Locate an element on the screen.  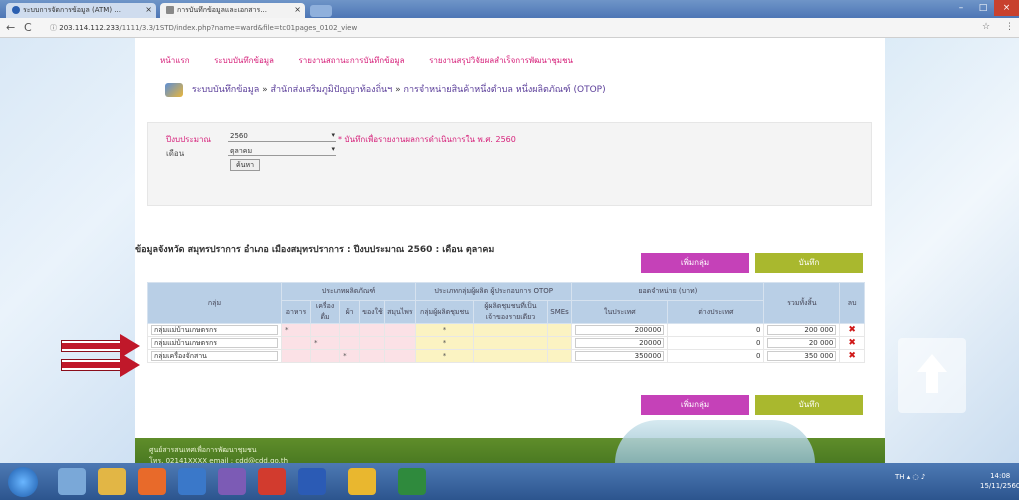
month-select: ตุลาคม is located at coordinates (282, 150).